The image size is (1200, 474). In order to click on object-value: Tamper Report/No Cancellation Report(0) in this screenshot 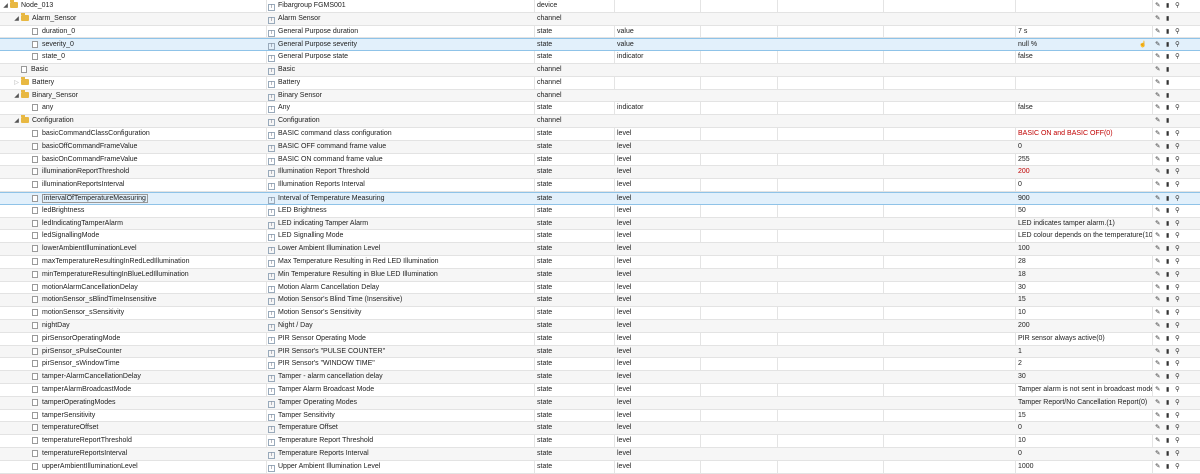, I will do `click(1085, 403)`.